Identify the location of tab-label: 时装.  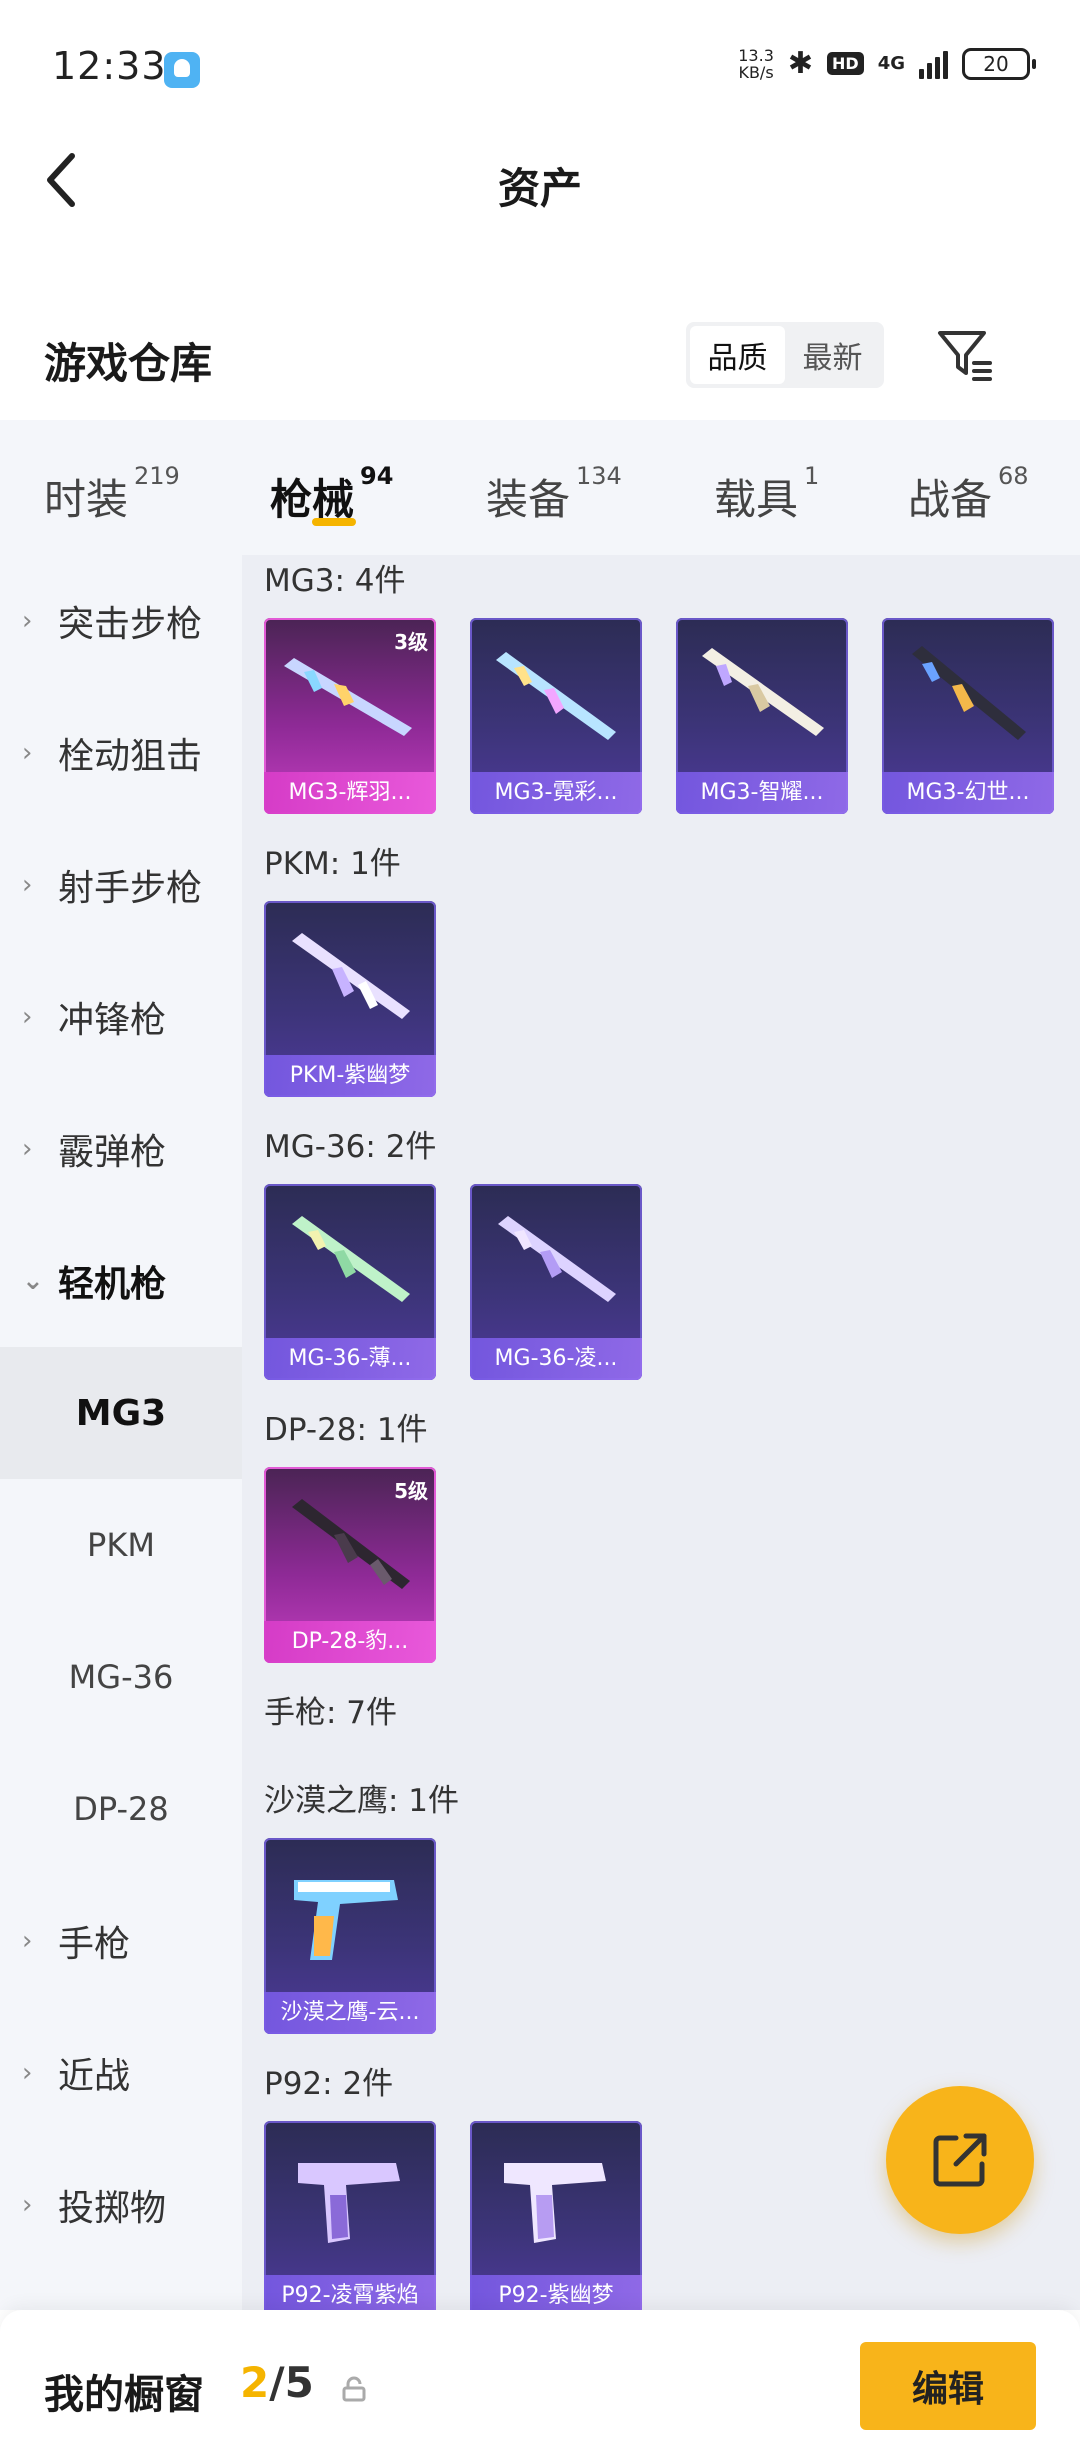
(86, 499).